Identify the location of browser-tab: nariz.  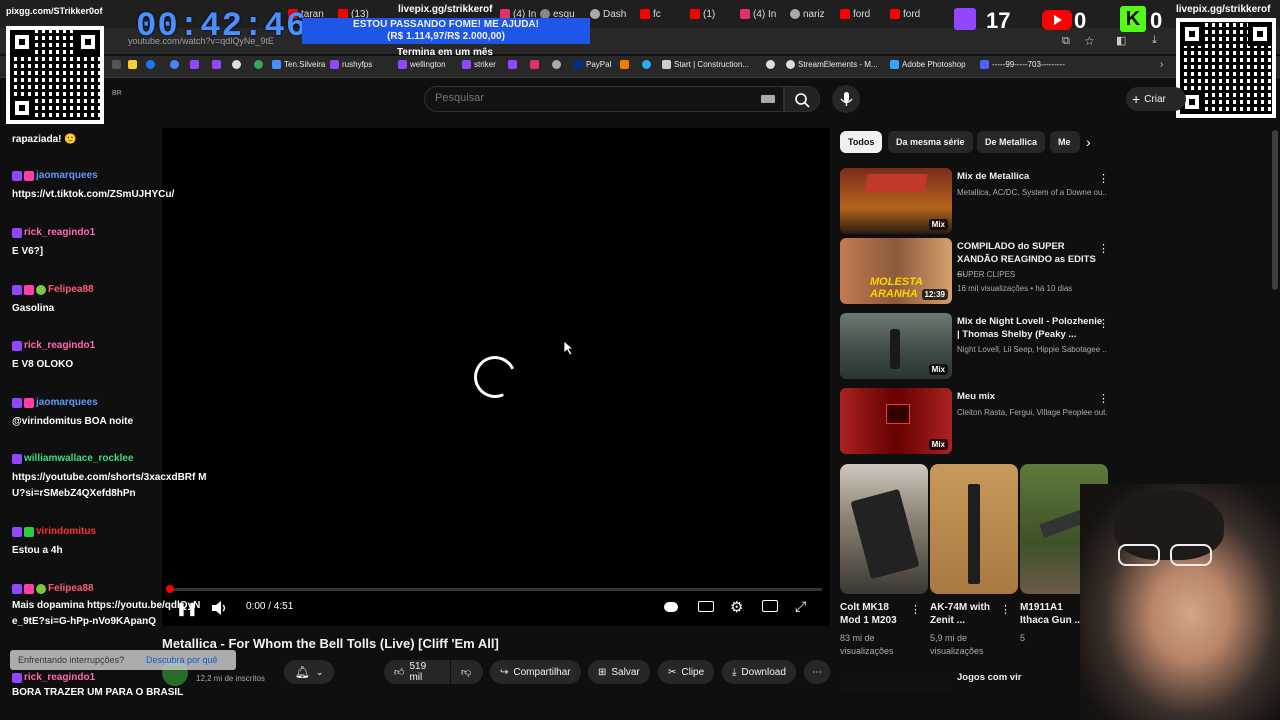
(807, 14).